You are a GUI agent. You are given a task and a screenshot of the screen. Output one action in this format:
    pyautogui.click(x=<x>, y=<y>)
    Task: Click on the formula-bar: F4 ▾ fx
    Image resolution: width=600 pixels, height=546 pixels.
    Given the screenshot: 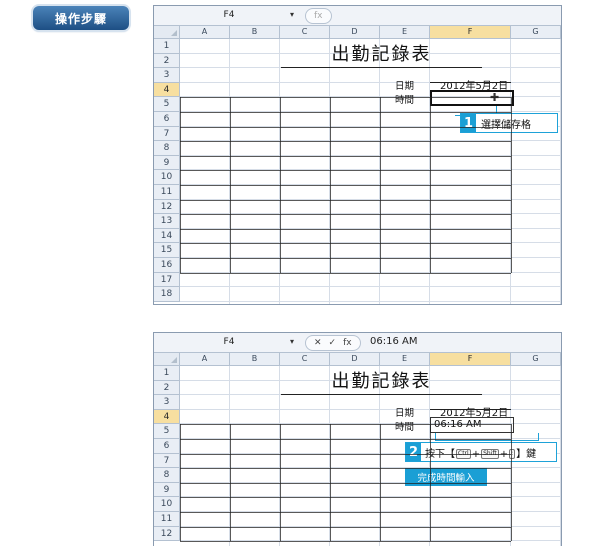 What is the action you would take?
    pyautogui.click(x=357, y=16)
    